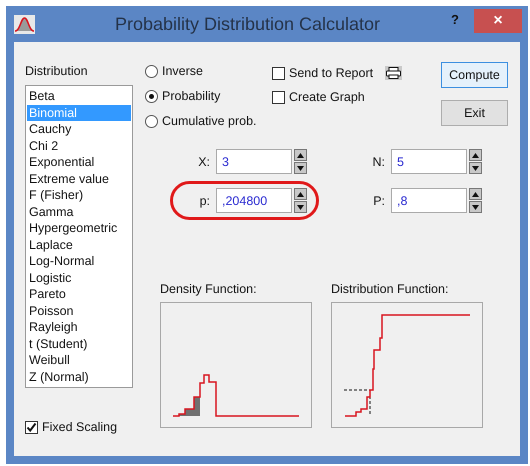 This screenshot has height=466, width=530. I want to click on list-item: Log-Normal, so click(79, 261).